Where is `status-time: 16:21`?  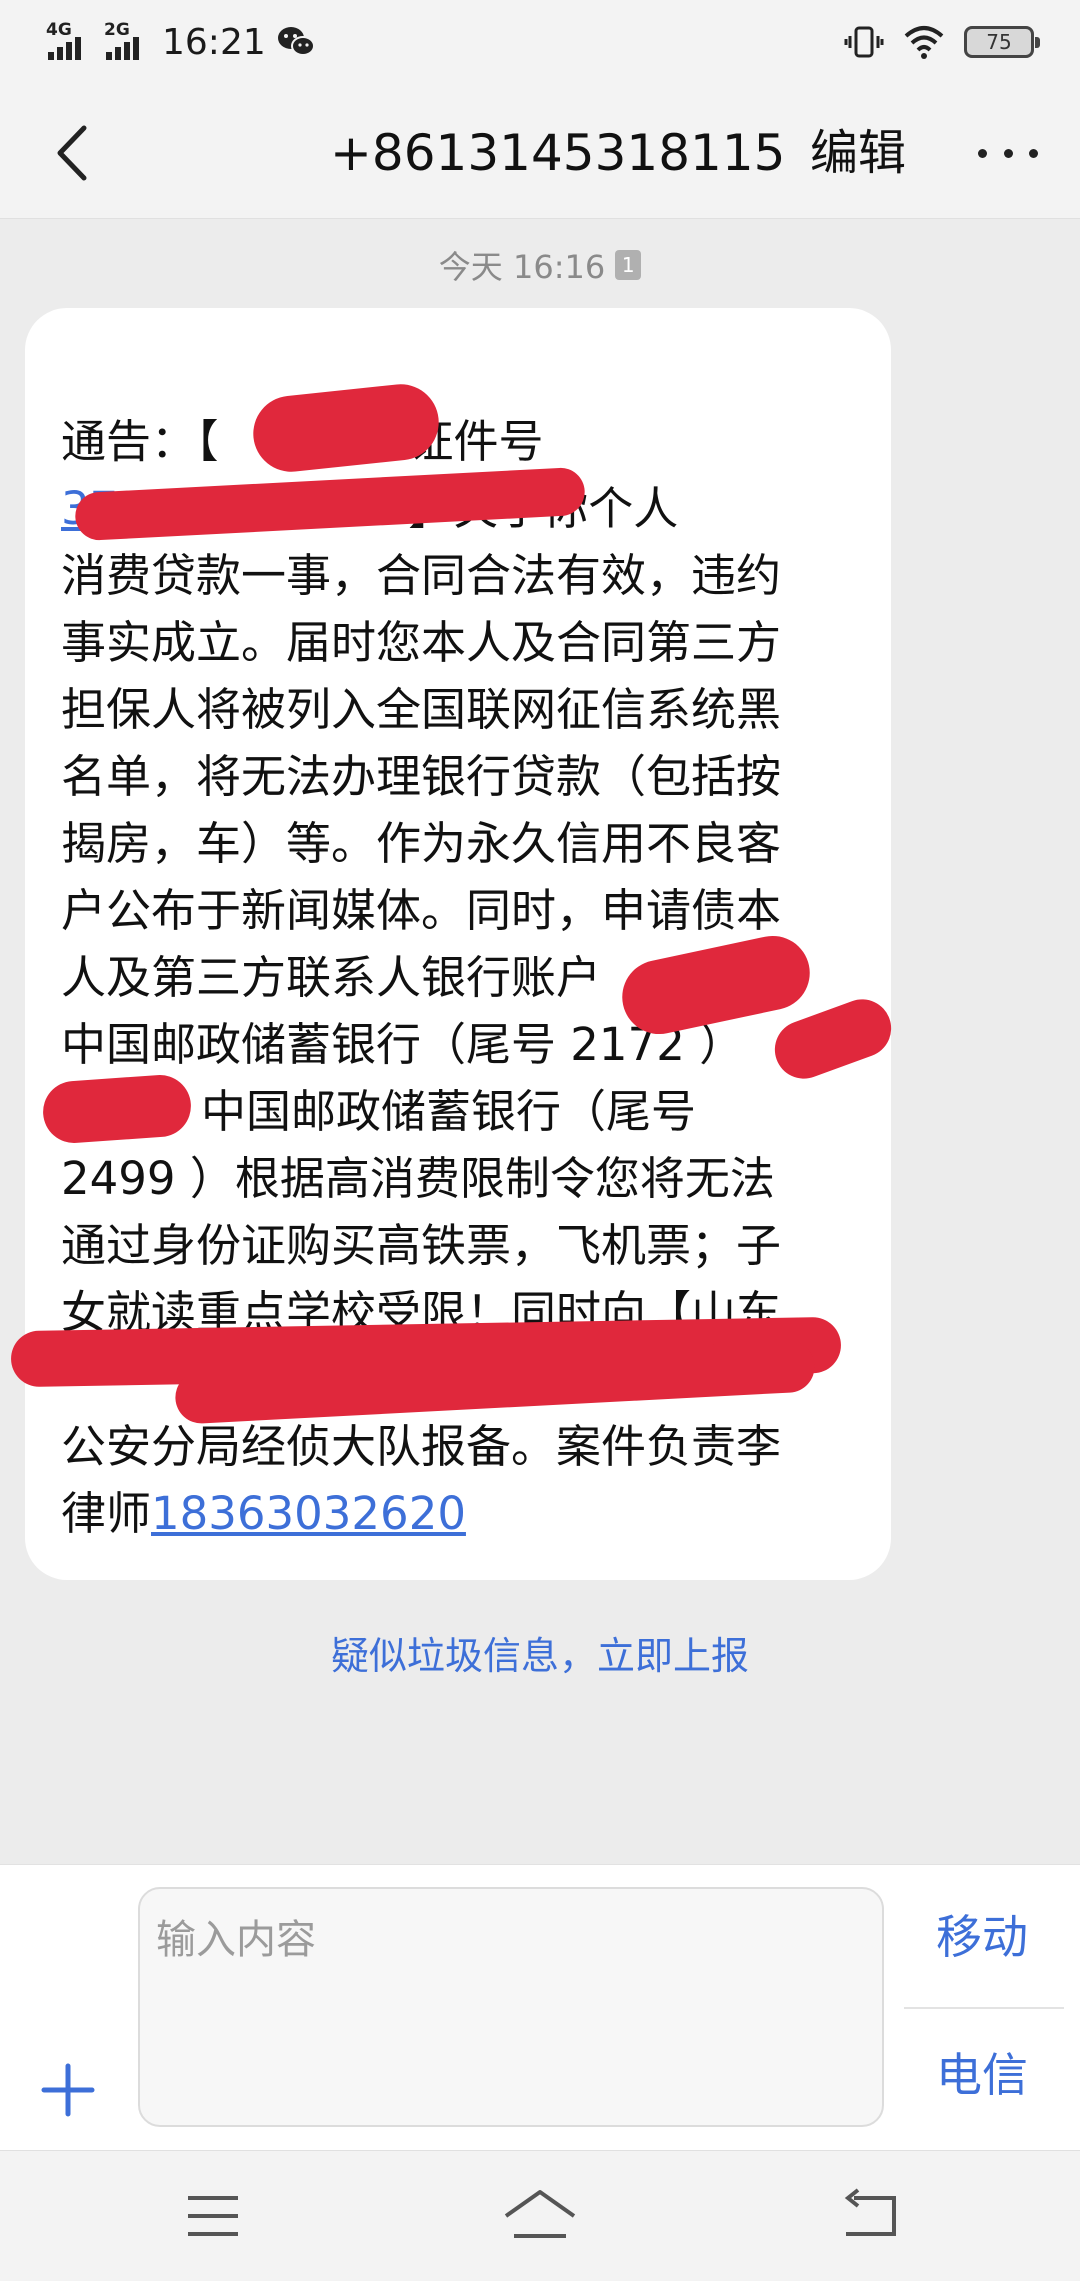
status-time: 16:21 is located at coordinates (214, 42).